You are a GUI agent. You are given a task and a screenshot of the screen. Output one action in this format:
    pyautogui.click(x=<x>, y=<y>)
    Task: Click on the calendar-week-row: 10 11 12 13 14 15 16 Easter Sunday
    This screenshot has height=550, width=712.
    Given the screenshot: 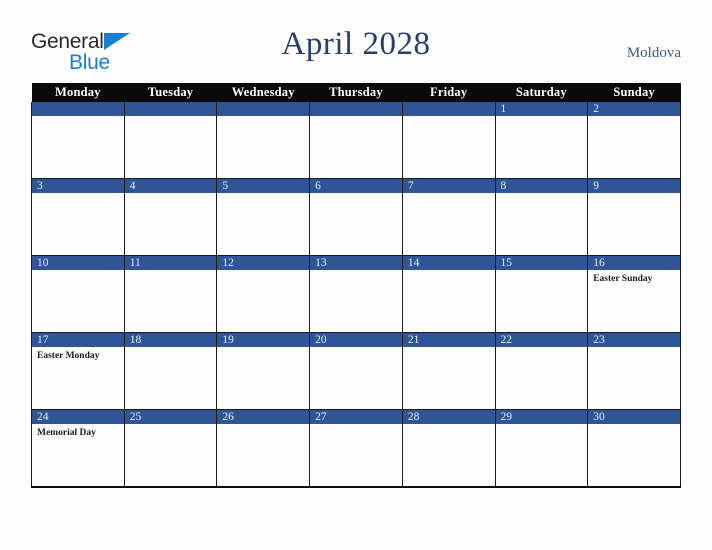 What is the action you would take?
    pyautogui.click(x=356, y=294)
    